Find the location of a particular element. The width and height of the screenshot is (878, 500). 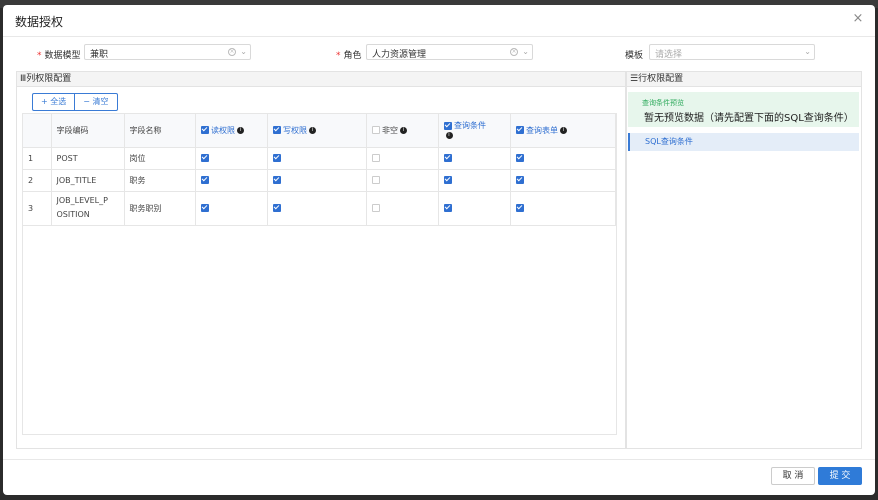

table-row: 1 POST 岗位 is located at coordinates (319, 158).